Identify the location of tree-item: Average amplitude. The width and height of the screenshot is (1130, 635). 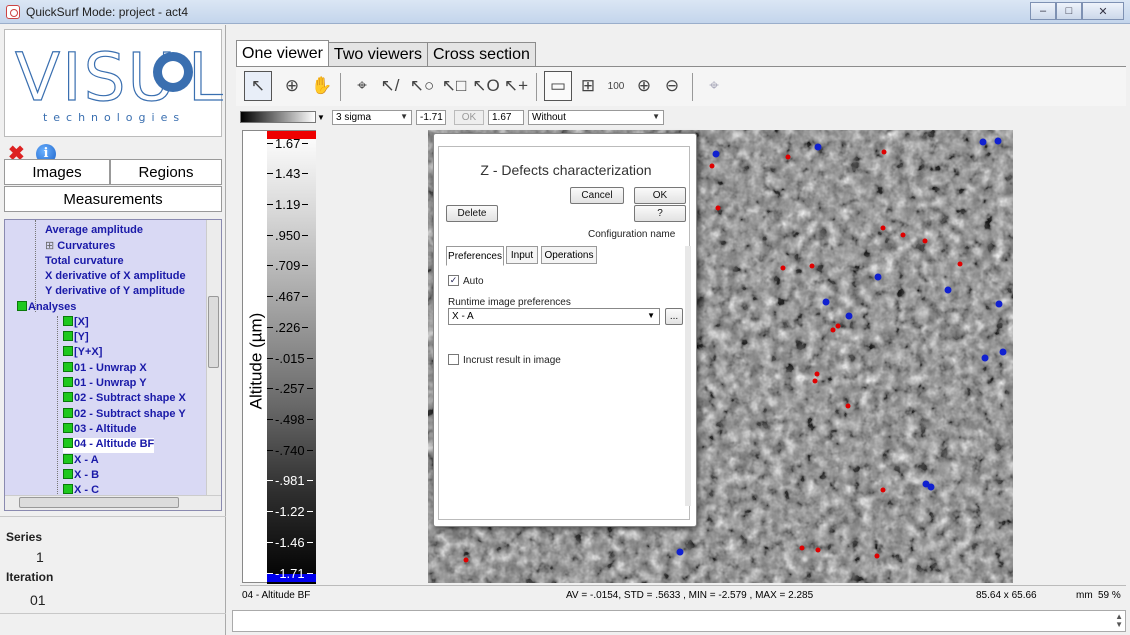
(94, 231).